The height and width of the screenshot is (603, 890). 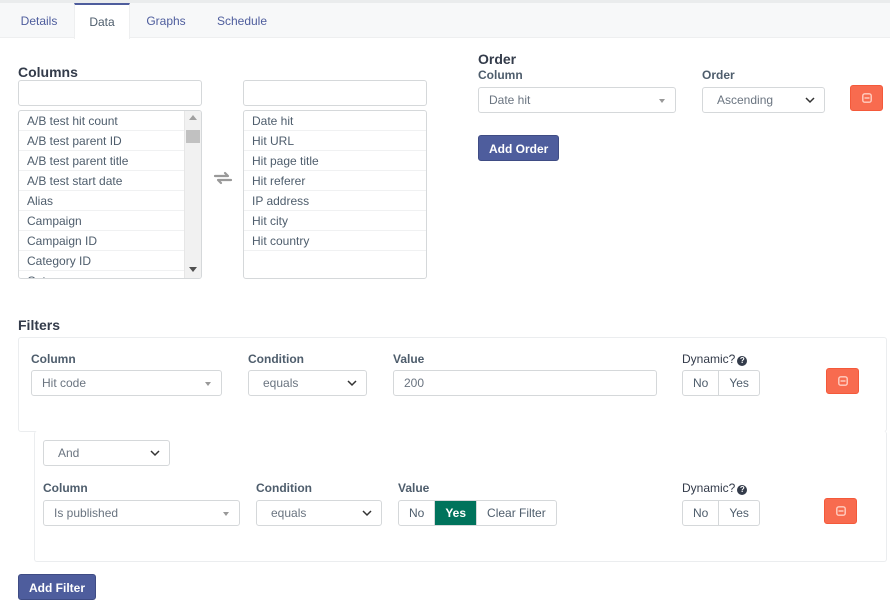 I want to click on clear-filter-button: Clear Filter, so click(x=516, y=513).